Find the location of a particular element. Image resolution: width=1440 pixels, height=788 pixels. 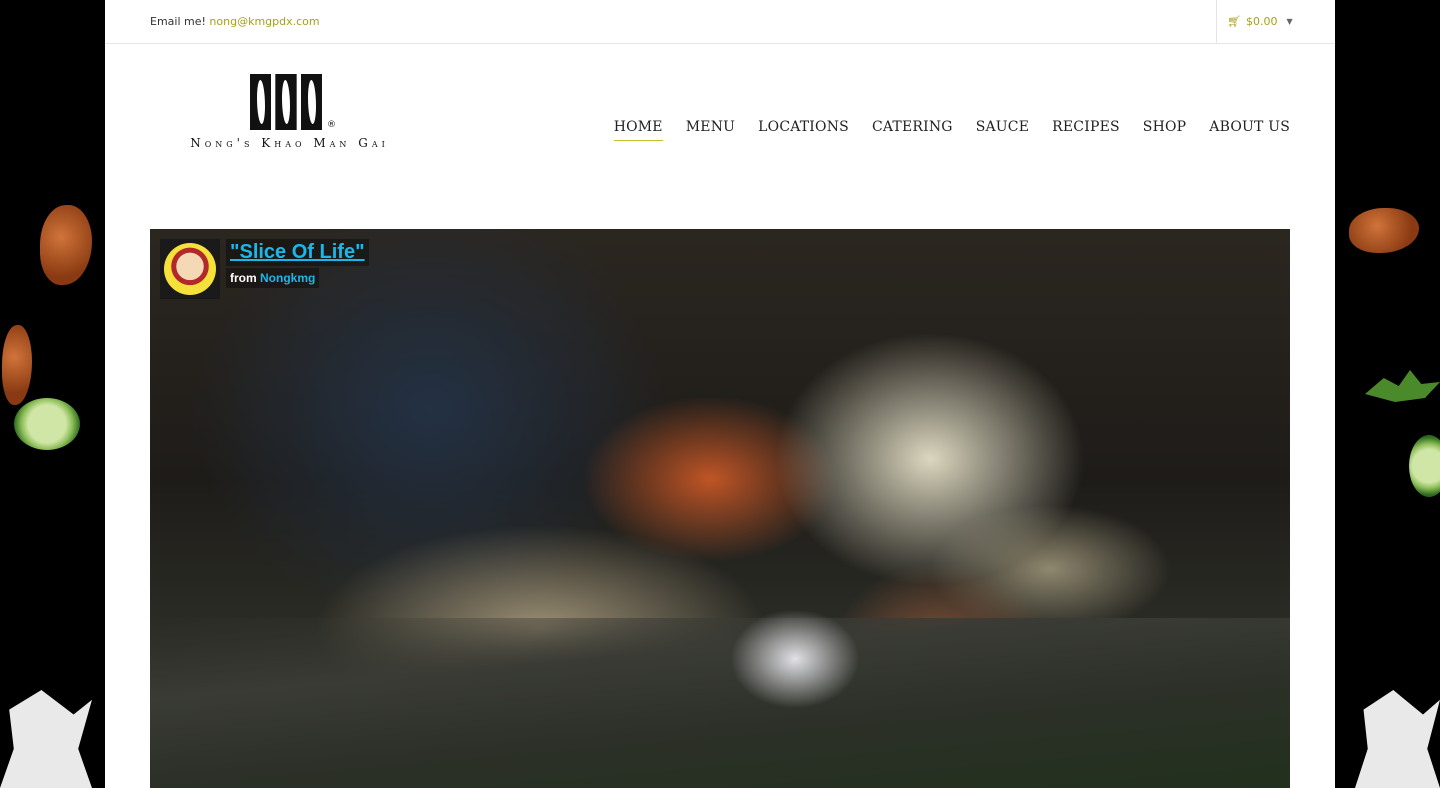

herb-leaf is located at coordinates (1402, 386).